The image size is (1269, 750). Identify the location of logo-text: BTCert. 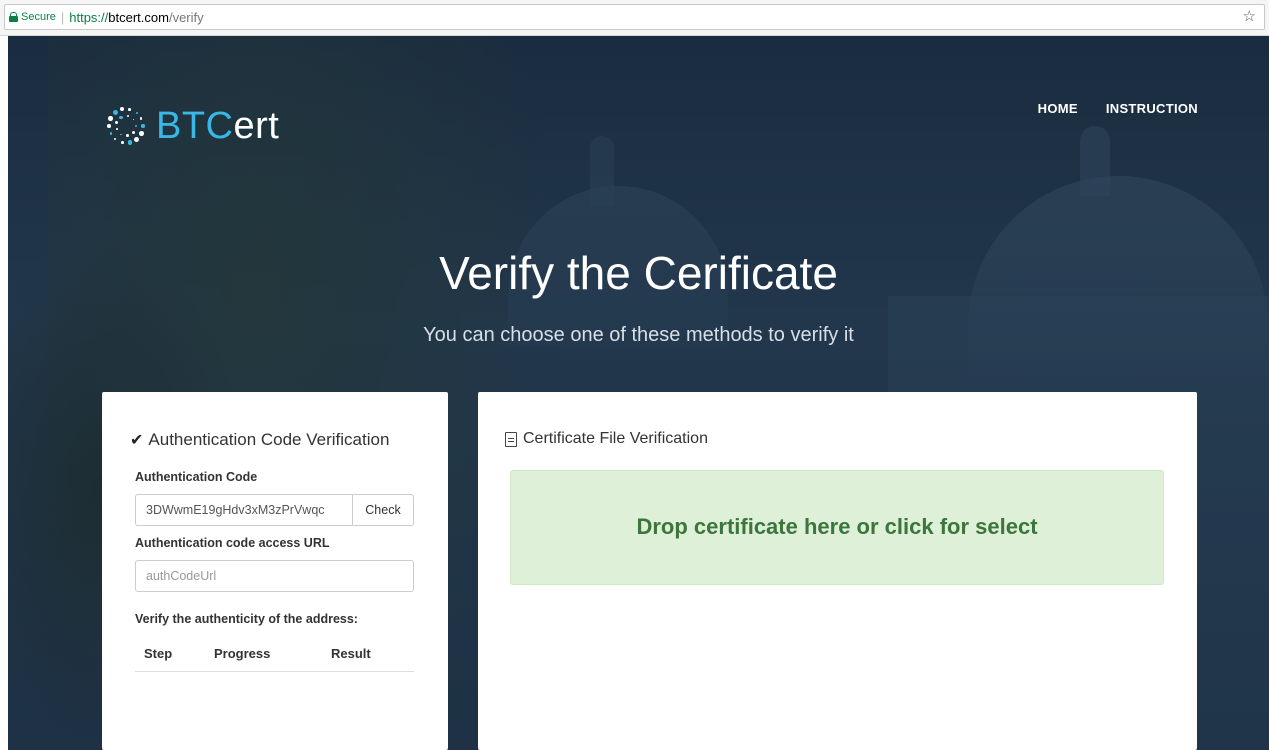
(217, 126).